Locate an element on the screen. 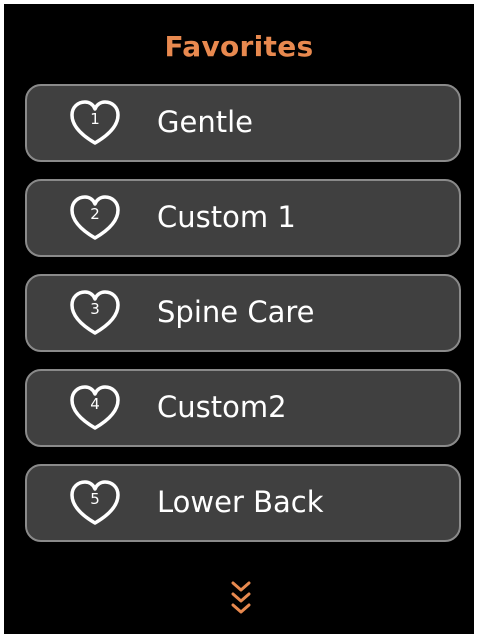 The width and height of the screenshot is (478, 638). favorite-label: Gentle is located at coordinates (205, 122).